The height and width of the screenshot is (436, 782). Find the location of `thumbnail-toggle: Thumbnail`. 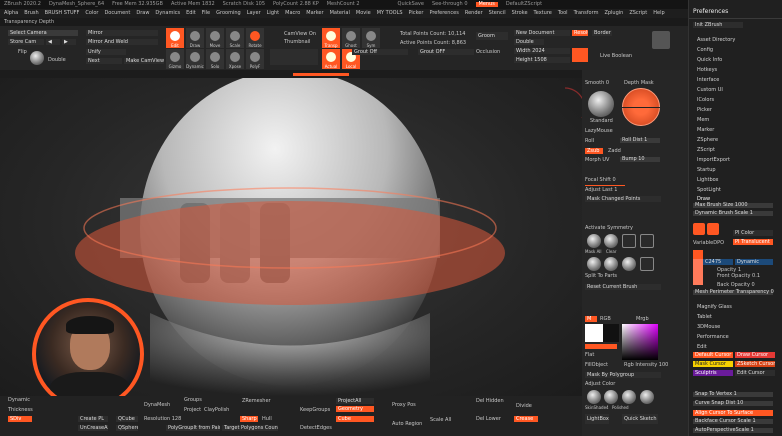

thumbnail-toggle: Thumbnail is located at coordinates (297, 42).